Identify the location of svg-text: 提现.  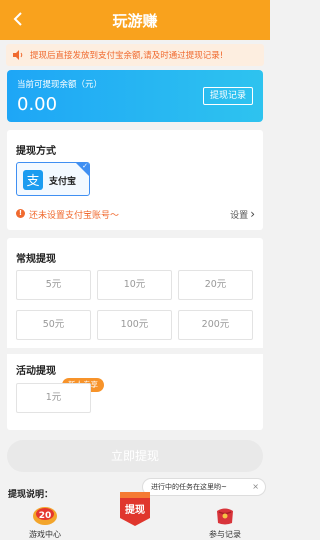
(135, 509).